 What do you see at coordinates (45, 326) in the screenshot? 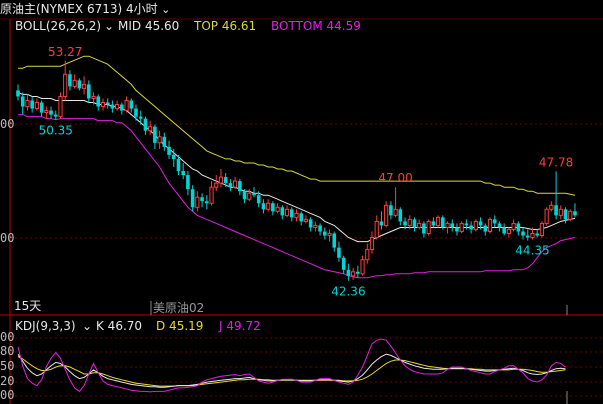
I see `kdj-legend-label: KDJ(9,3,3)` at bounding box center [45, 326].